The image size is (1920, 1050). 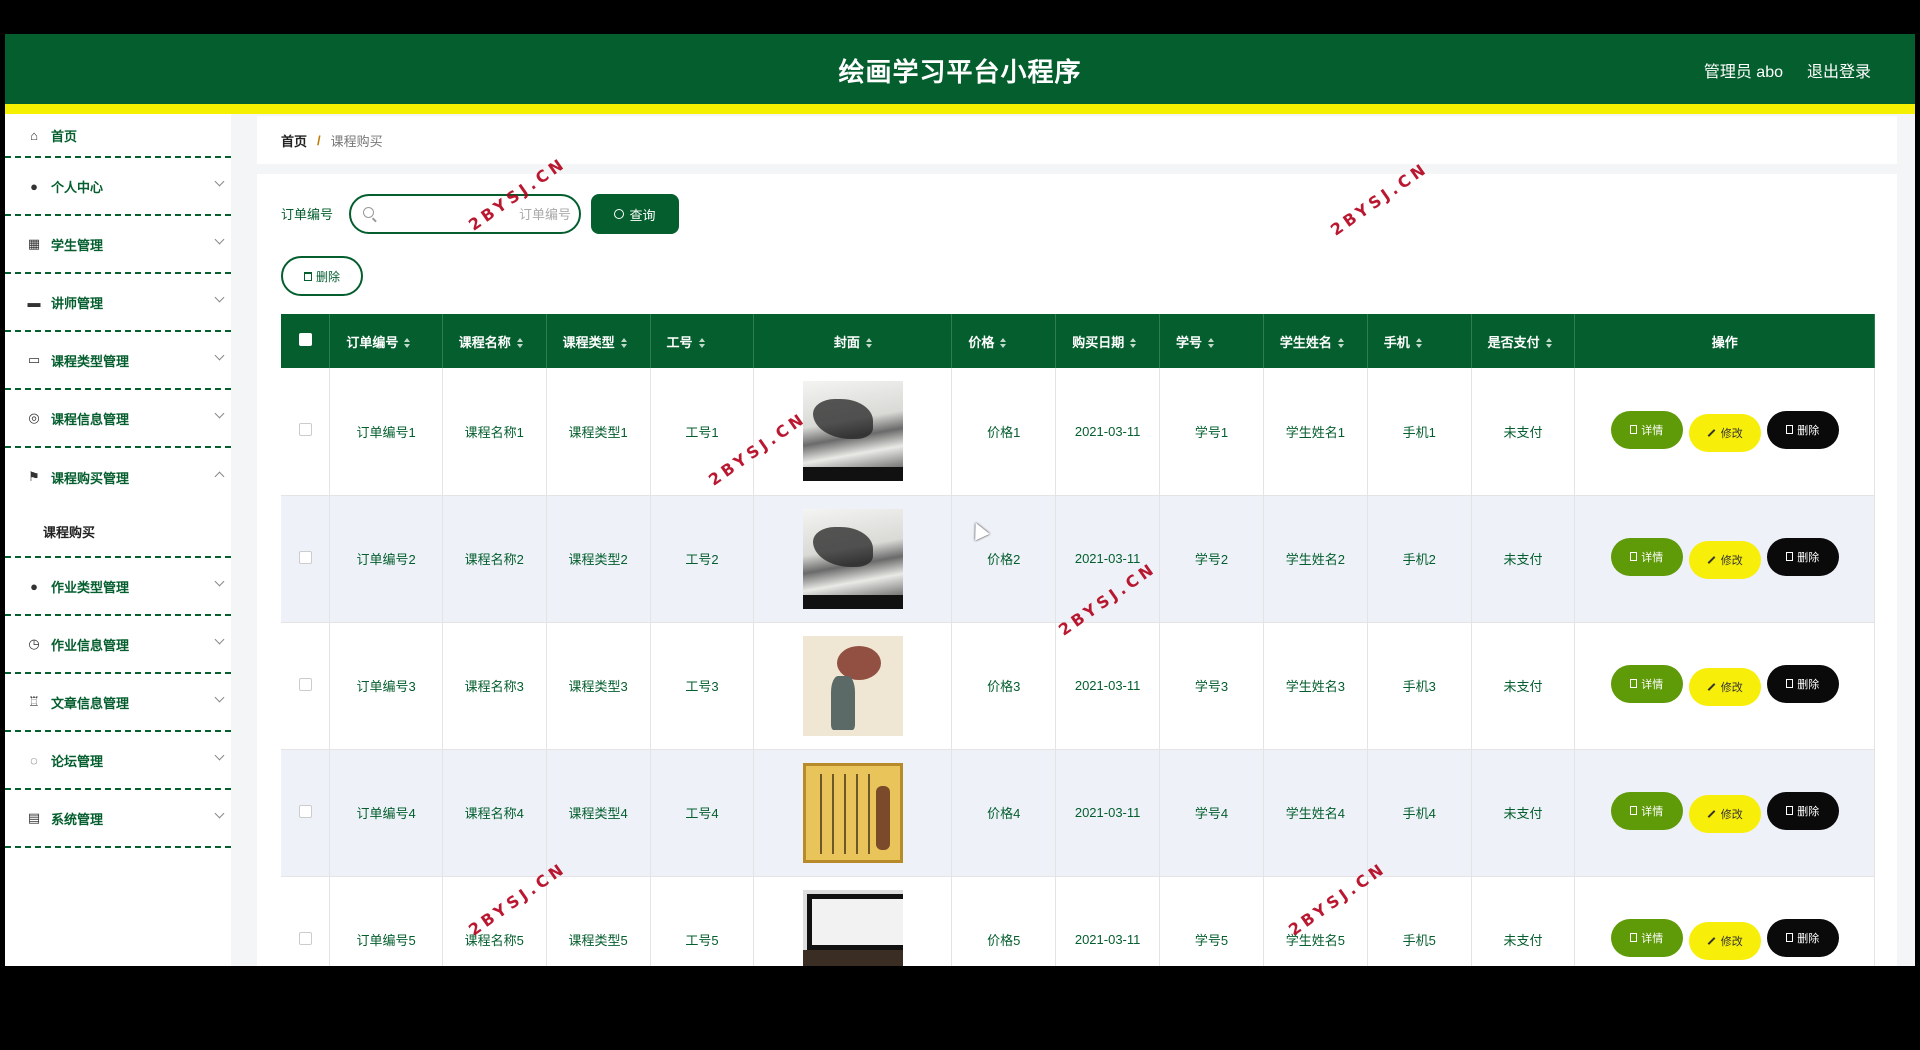 What do you see at coordinates (476, 214) in the screenshot?
I see `search-input` at bounding box center [476, 214].